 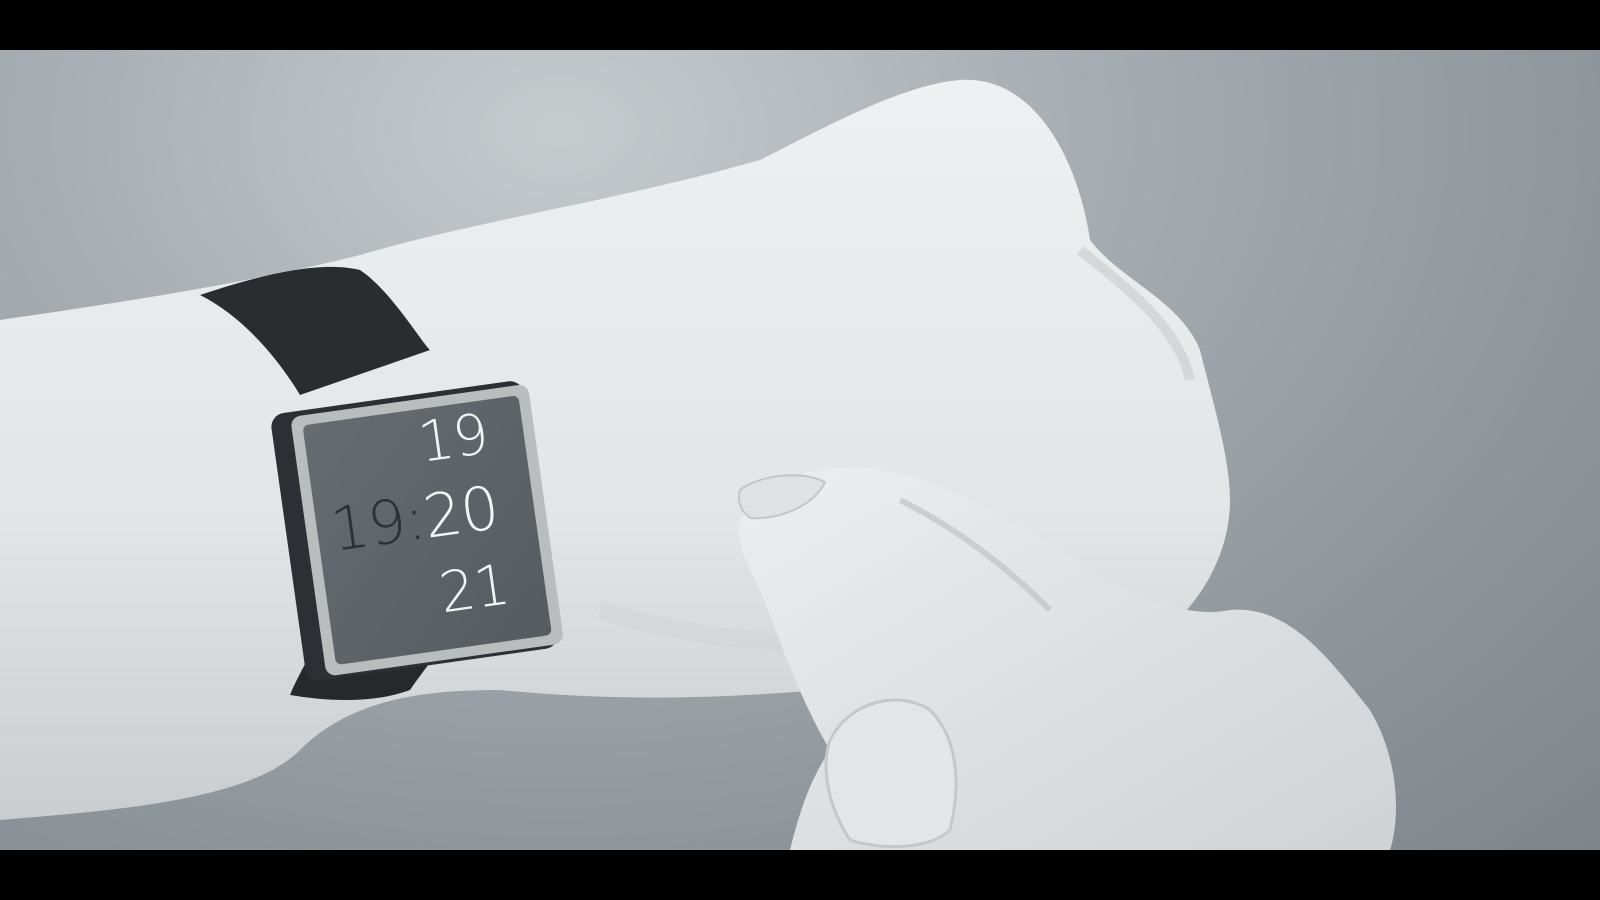 What do you see at coordinates (461, 513) in the screenshot?
I see `time-minute: 20` at bounding box center [461, 513].